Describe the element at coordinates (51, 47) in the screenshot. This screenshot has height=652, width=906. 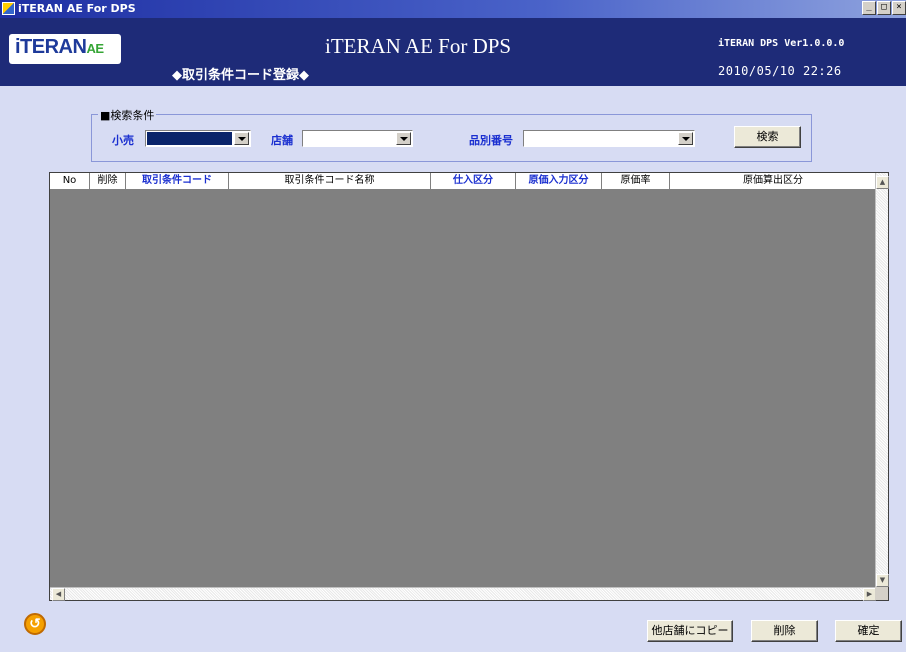
I see `logo-text: iTERAN` at that location.